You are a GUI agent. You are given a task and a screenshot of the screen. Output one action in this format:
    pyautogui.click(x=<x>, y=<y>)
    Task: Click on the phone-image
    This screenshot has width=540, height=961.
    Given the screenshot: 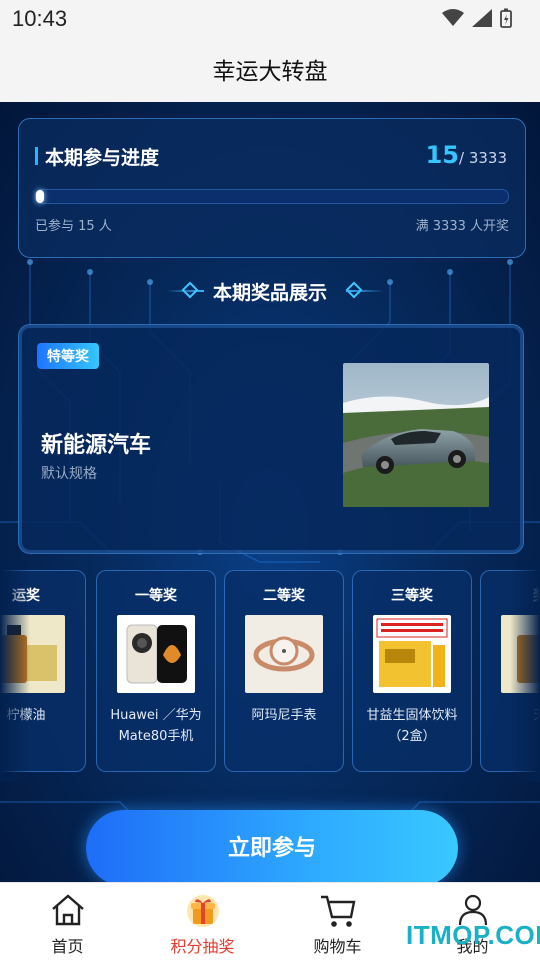 What is the action you would take?
    pyautogui.click(x=156, y=654)
    